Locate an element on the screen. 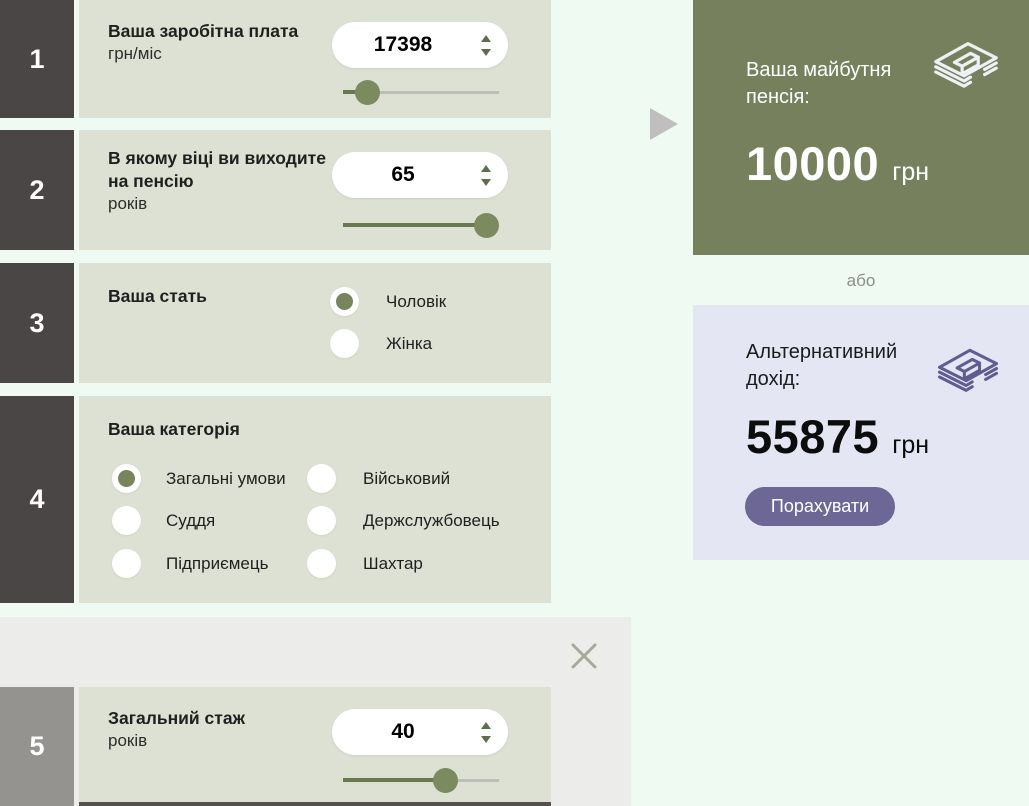  section-experience: 5 Загальний стаж років 40 is located at coordinates (275, 746).